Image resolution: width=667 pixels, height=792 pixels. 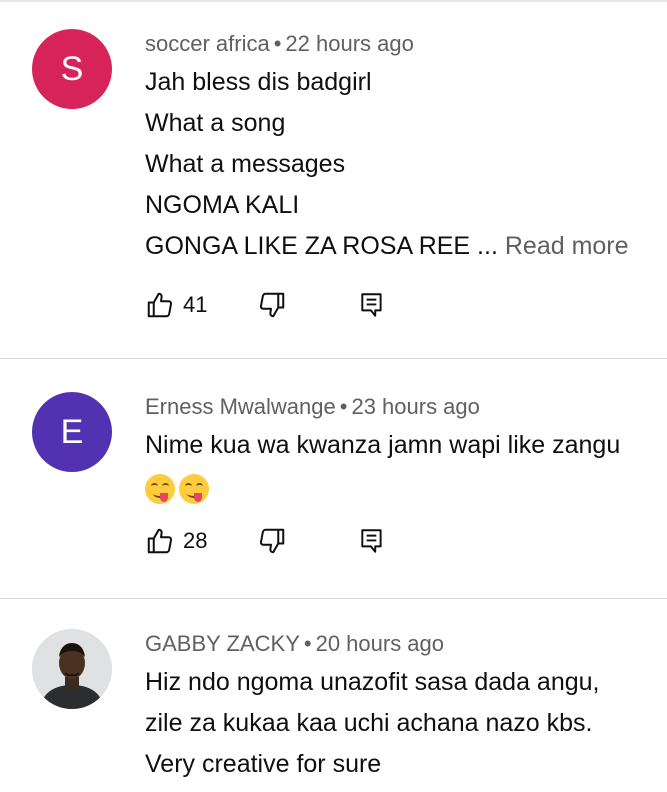 What do you see at coordinates (369, 723) in the screenshot?
I see `comment-line: zile za kukaa kaa uchi achana nazo kbs.` at bounding box center [369, 723].